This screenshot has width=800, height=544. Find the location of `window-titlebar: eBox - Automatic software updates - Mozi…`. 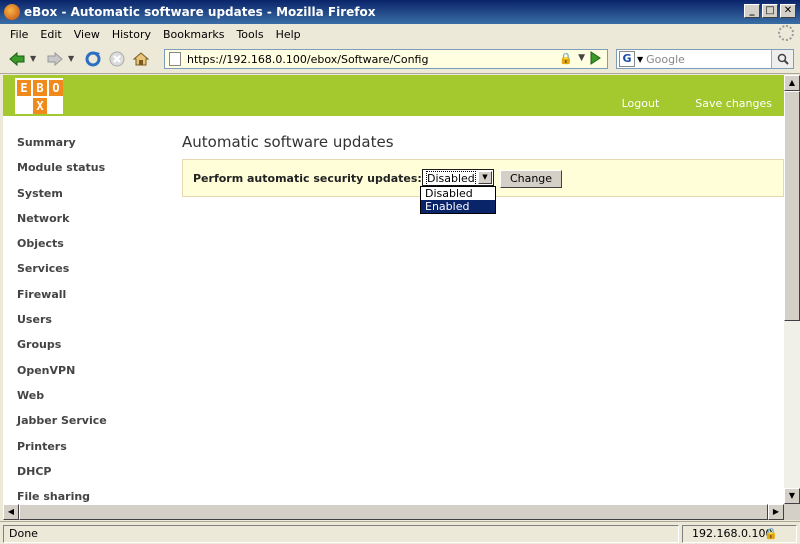

window-titlebar: eBox - Automatic software updates - Mozi… is located at coordinates (400, 12).